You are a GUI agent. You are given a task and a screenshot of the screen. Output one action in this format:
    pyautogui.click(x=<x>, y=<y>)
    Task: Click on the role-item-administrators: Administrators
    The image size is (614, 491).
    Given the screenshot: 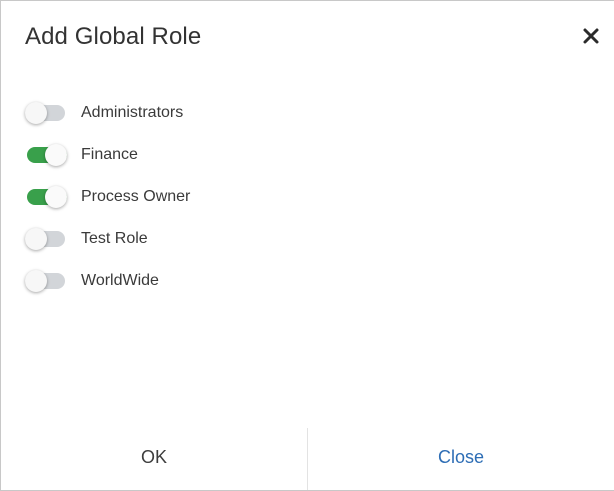 What is the action you would take?
    pyautogui.click(x=107, y=113)
    